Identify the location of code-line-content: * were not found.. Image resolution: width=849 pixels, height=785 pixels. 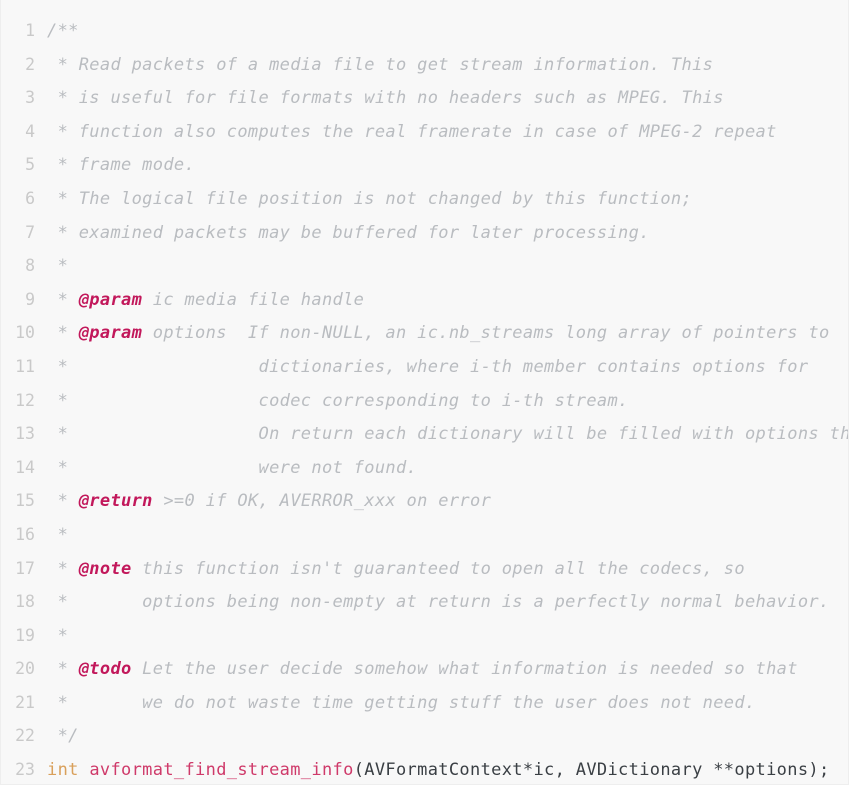
(447, 469).